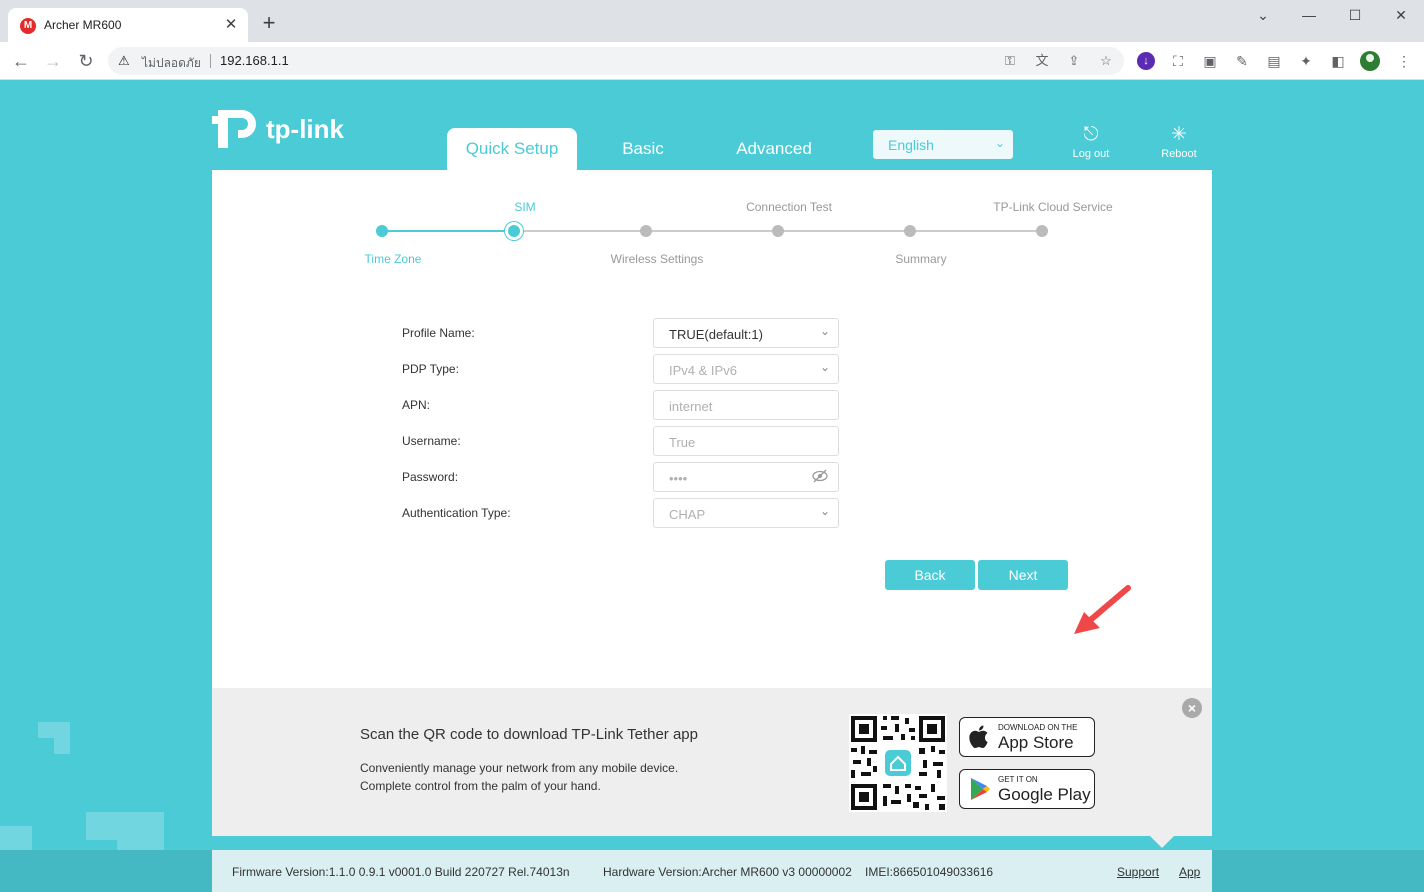 Image resolution: width=1424 pixels, height=892 pixels. I want to click on stepper-progress-line, so click(448, 231).